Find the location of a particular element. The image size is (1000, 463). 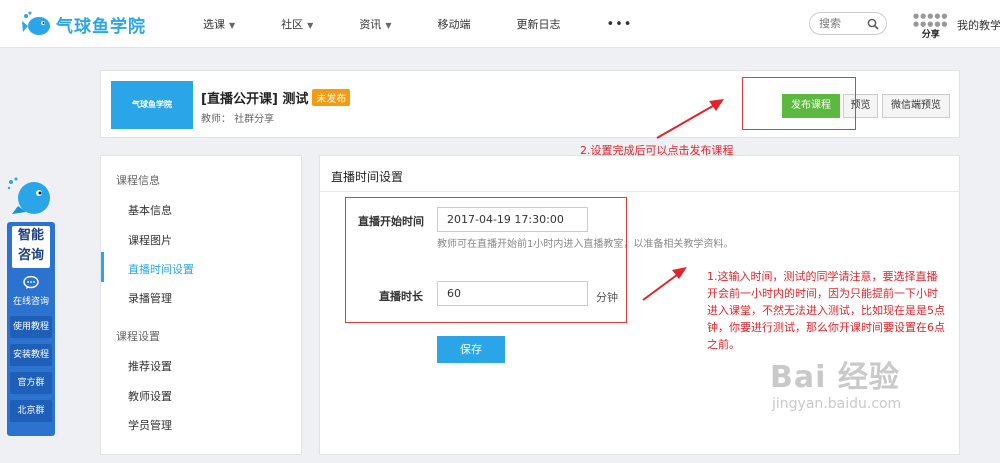

baidu-jingyan-watermark: Bai 经验 jingyan.baidu.com is located at coordinates (835, 382).